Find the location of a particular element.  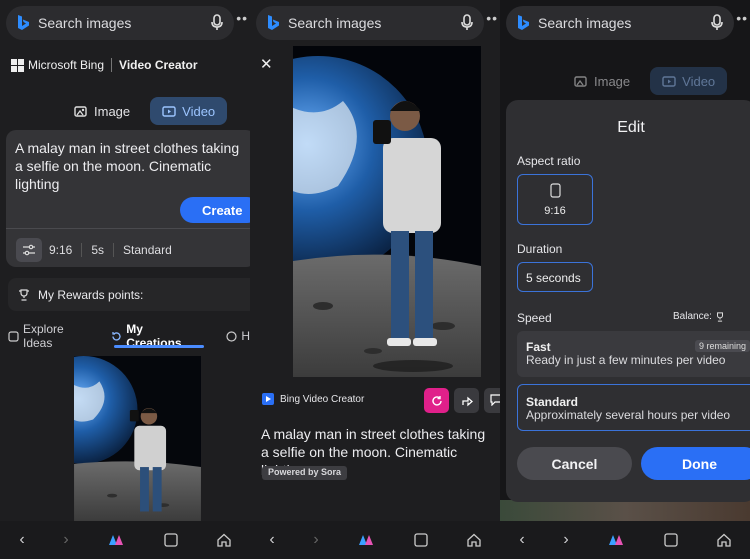

settings-row: 9:16 5s Standard is located at coordinates (94, 250).